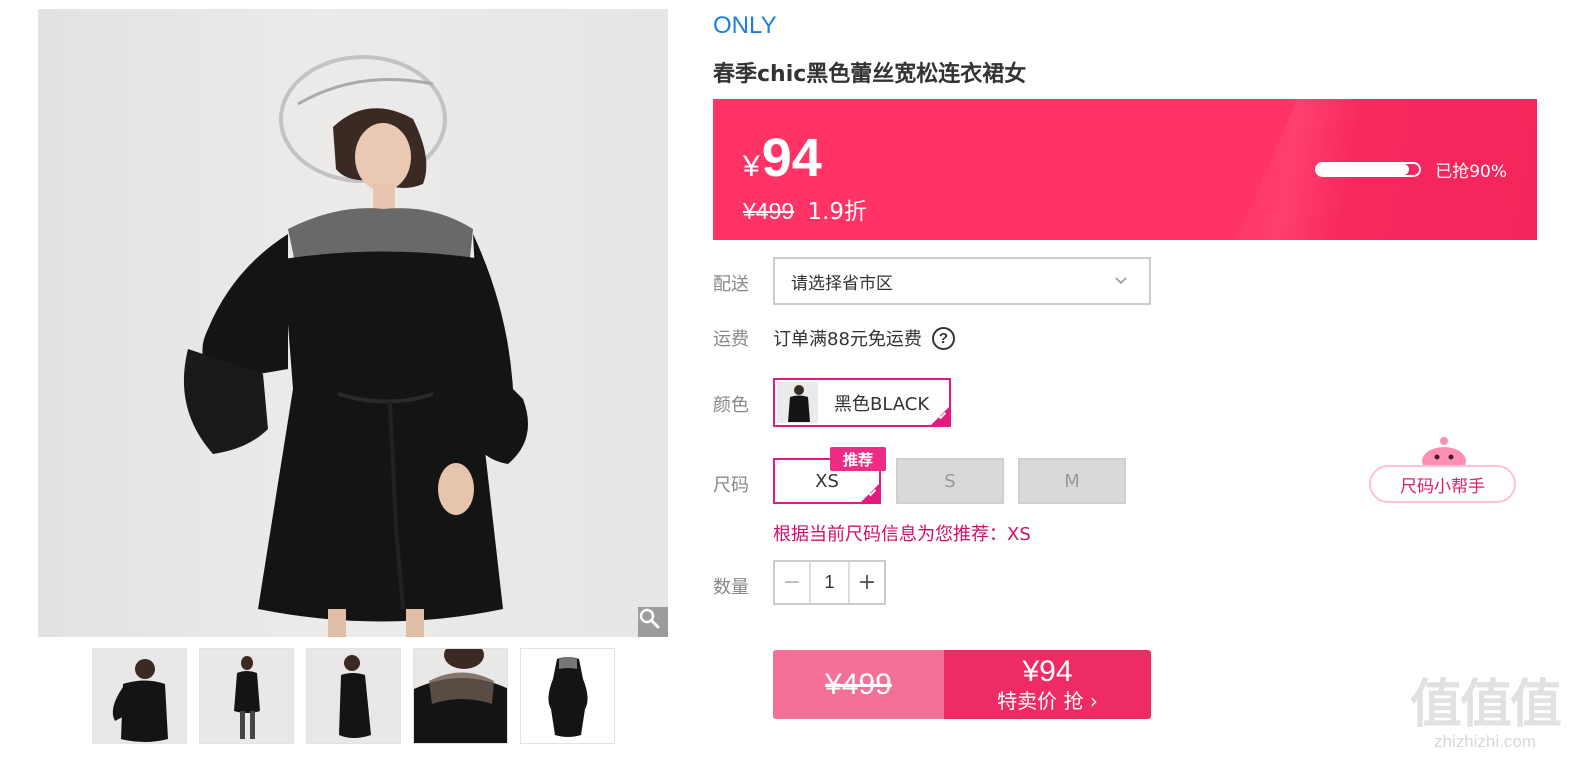 The height and width of the screenshot is (760, 1570). I want to click on buy-deal-price: ¥94, so click(1047, 671).